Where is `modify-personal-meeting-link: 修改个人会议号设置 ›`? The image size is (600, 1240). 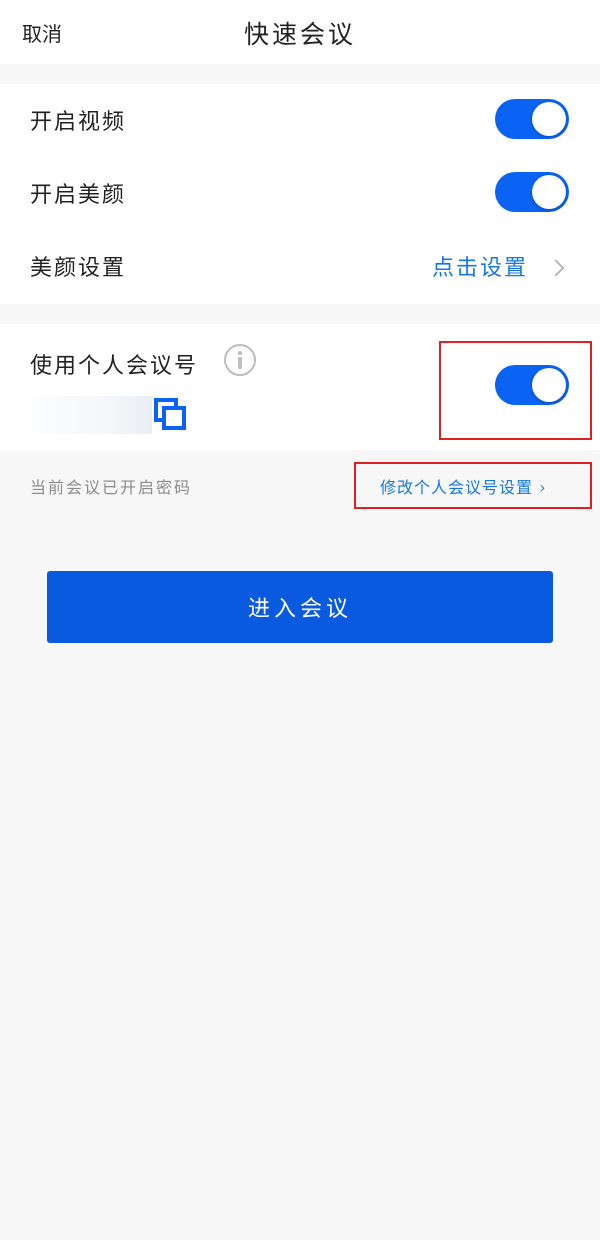 modify-personal-meeting-link: 修改个人会议号设置 › is located at coordinates (463, 486).